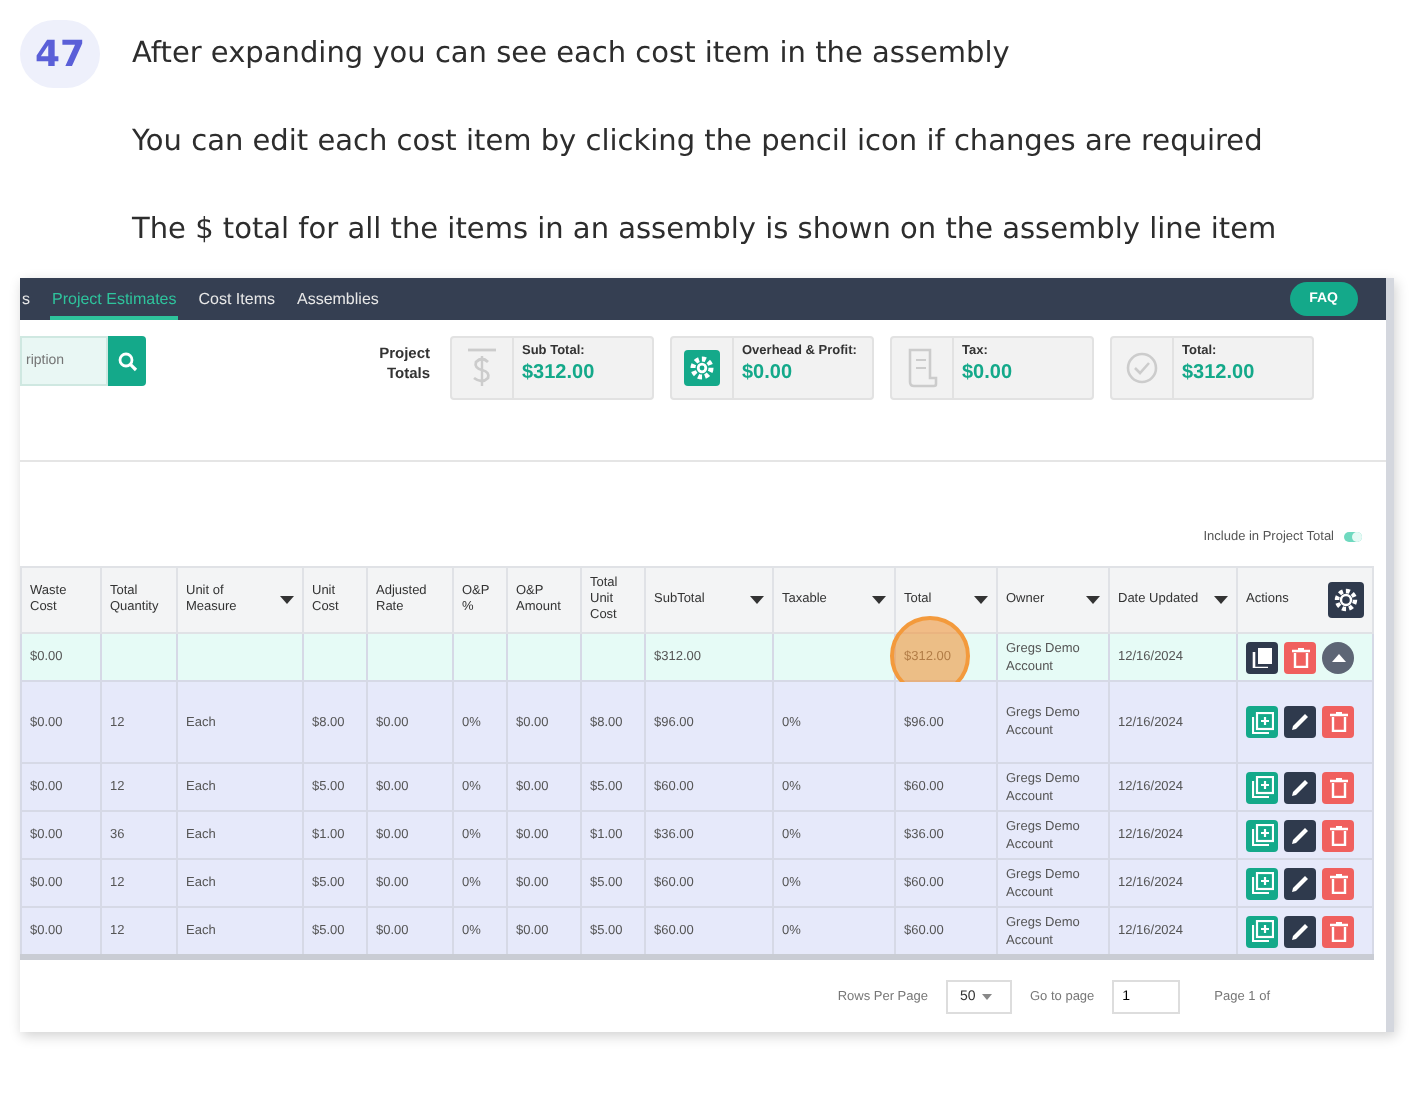 The height and width of the screenshot is (1094, 1410). What do you see at coordinates (114, 305) in the screenshot?
I see `nav-tab: Project Estimates` at bounding box center [114, 305].